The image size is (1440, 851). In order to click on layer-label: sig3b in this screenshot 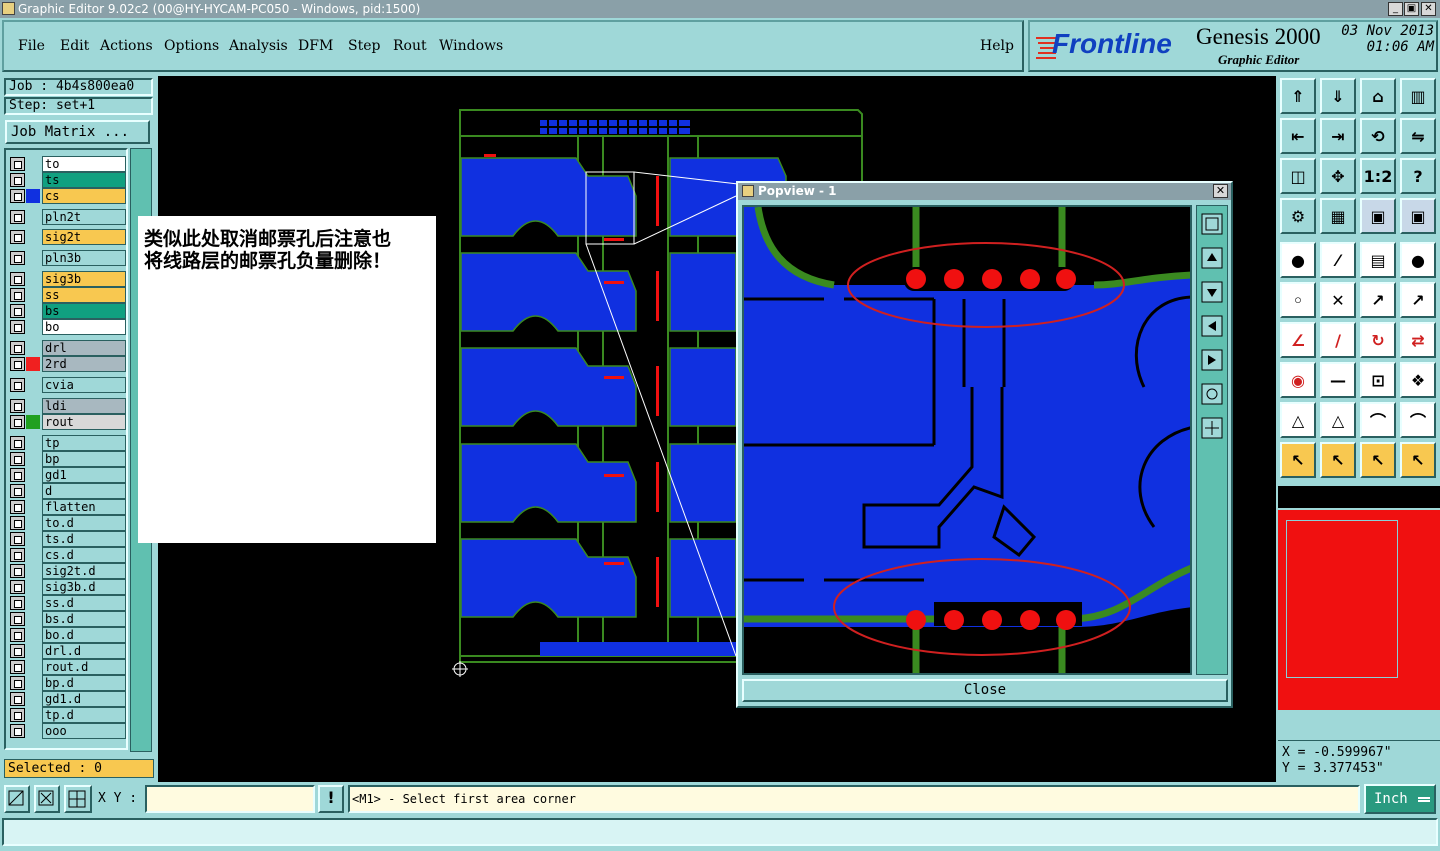, I will do `click(84, 279)`.